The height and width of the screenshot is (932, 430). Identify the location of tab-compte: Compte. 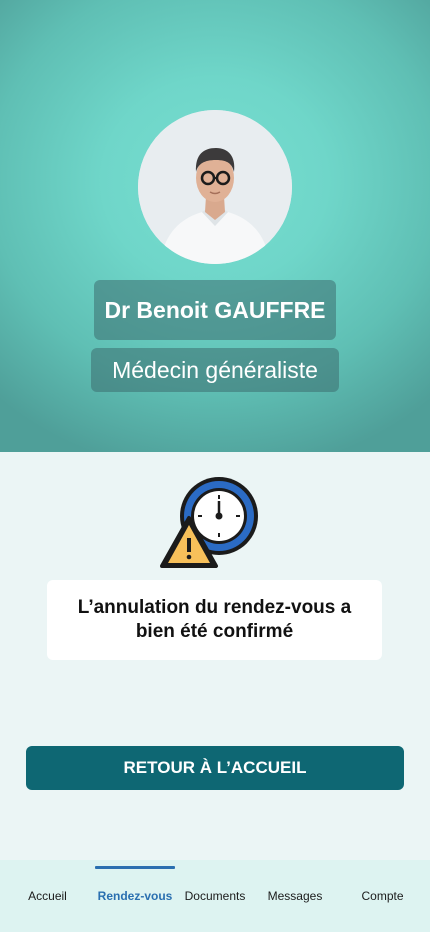
(382, 896).